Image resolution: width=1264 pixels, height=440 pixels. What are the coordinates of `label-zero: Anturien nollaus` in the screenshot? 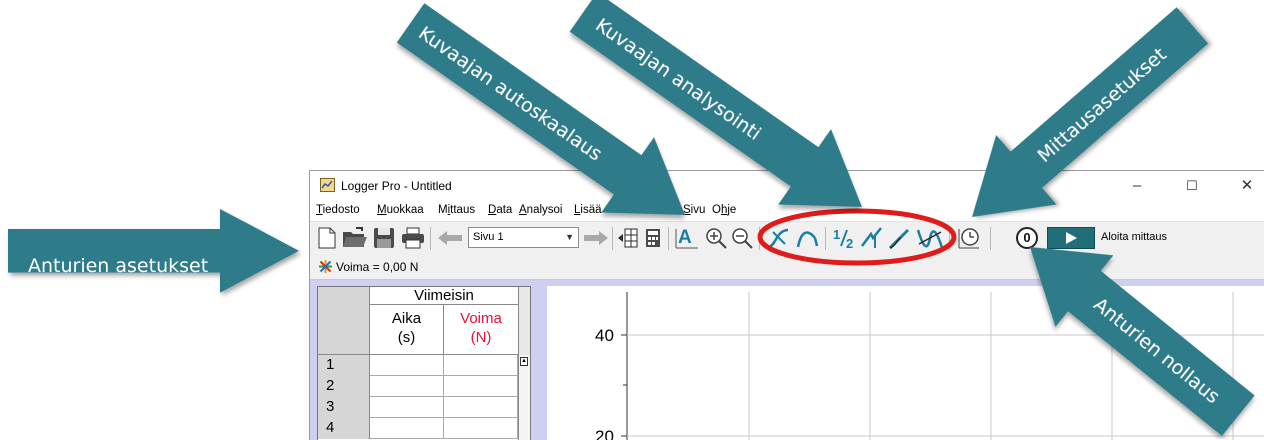 It's located at (1156, 350).